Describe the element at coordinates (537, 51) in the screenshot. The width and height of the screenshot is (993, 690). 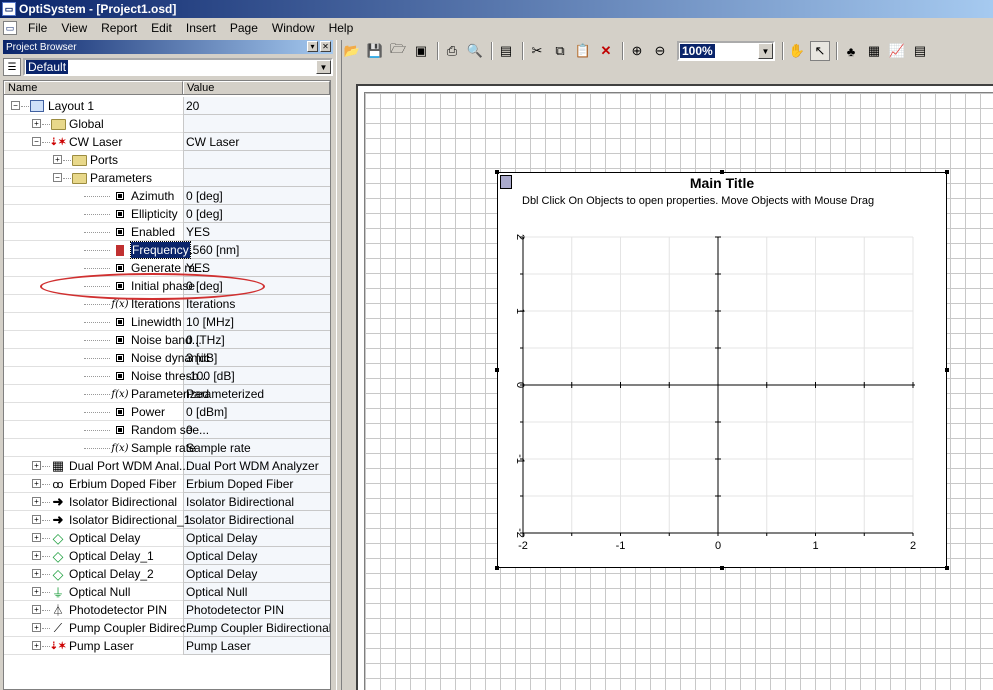
I see `cut-icon: ✂` at that location.